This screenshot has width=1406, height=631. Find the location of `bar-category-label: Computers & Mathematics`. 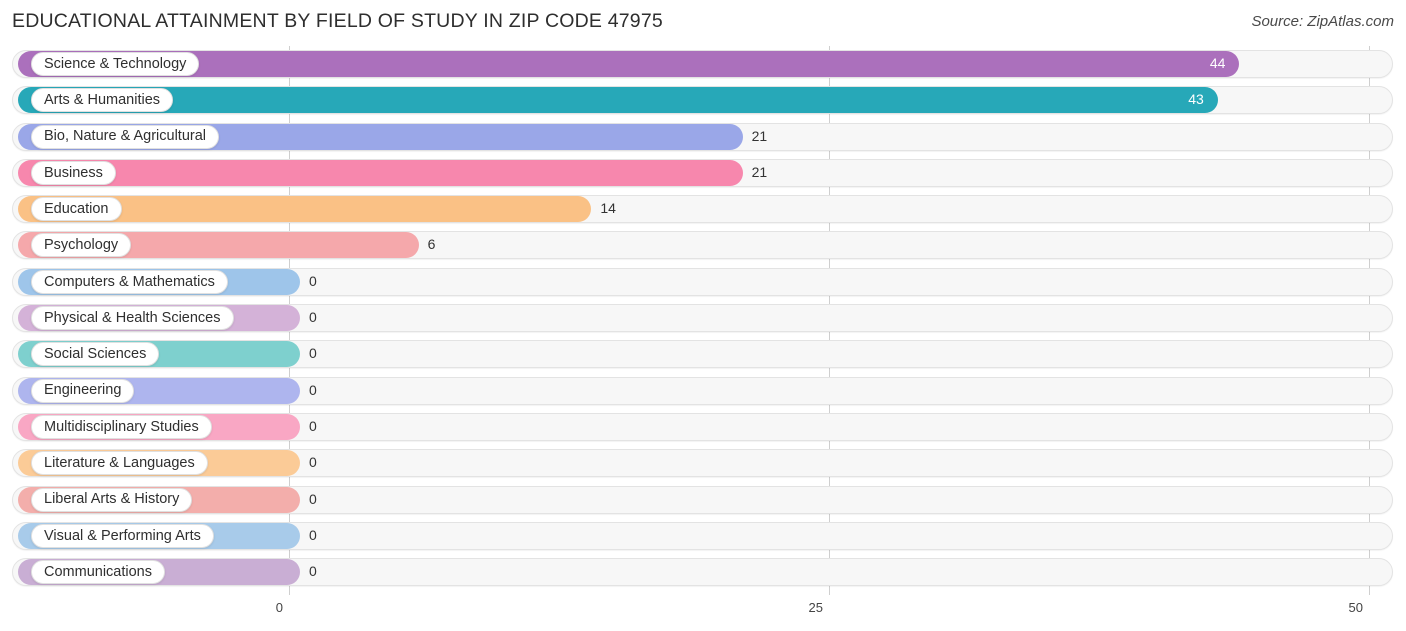

bar-category-label: Computers & Mathematics is located at coordinates (129, 281).